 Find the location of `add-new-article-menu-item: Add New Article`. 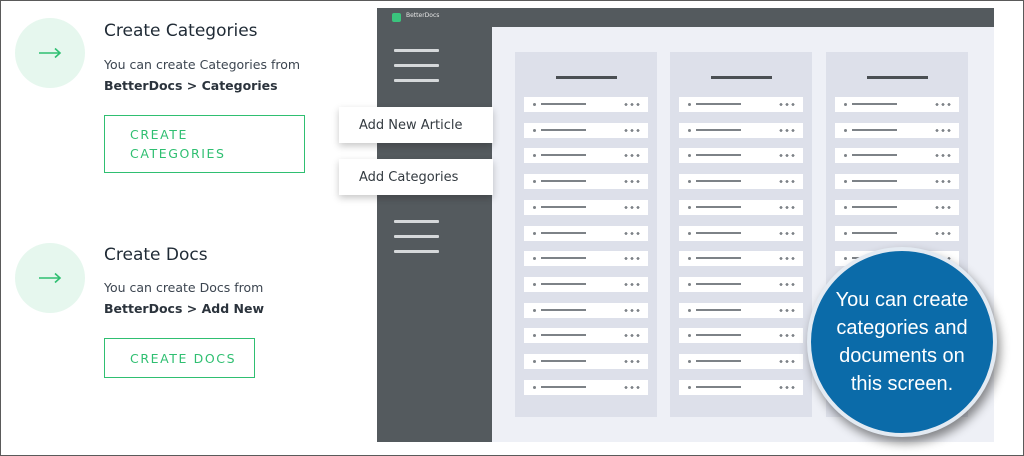

add-new-article-menu-item: Add New Article is located at coordinates (416, 125).